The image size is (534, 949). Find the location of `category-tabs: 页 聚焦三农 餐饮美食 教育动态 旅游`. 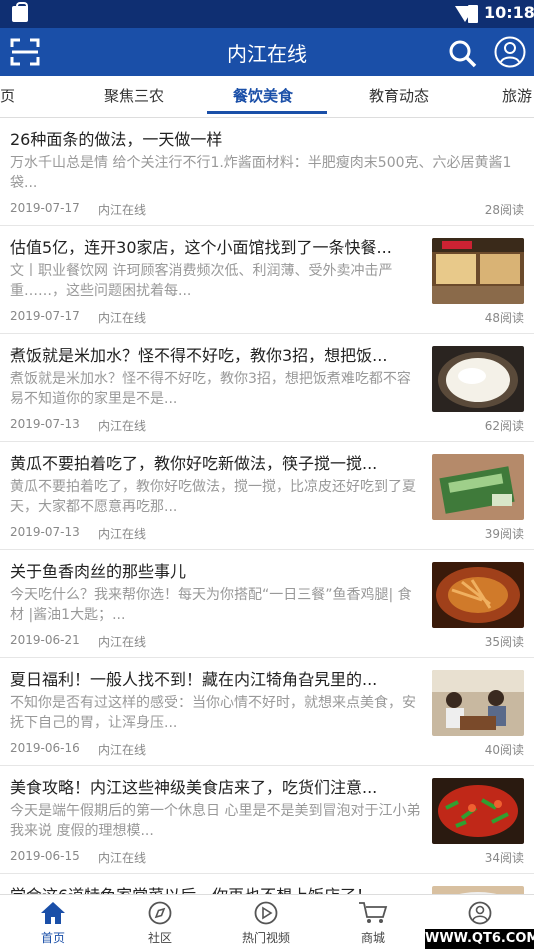

category-tabs: 页 聚焦三农 餐饮美食 教育动态 旅游 is located at coordinates (267, 97).